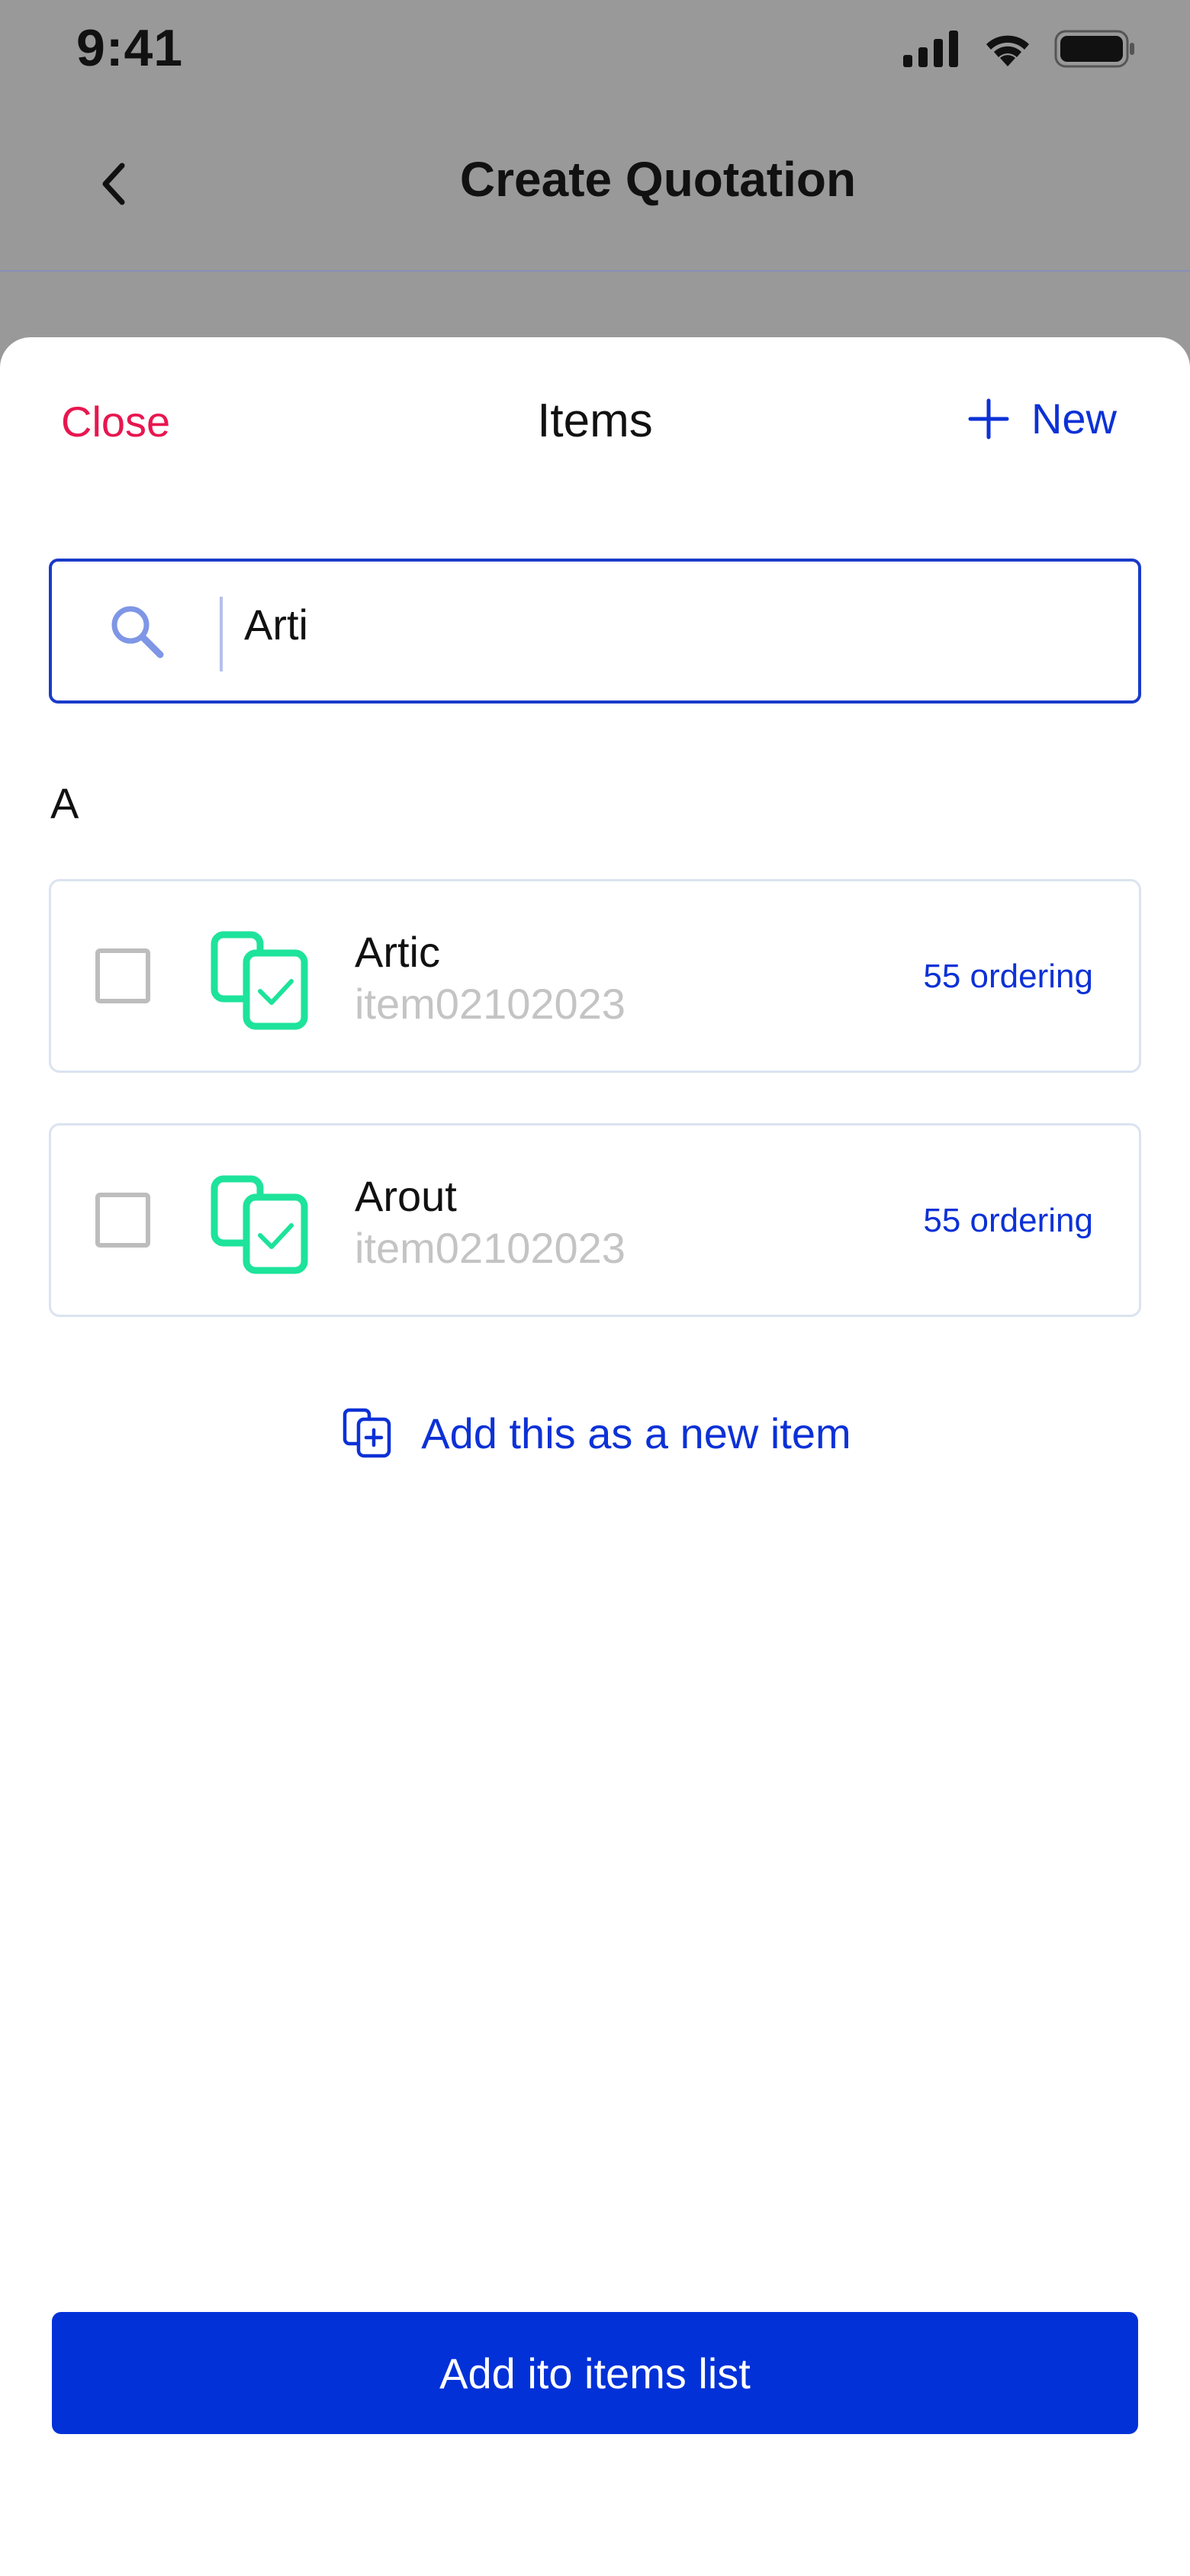  I want to click on add-copy-icon, so click(367, 1433).